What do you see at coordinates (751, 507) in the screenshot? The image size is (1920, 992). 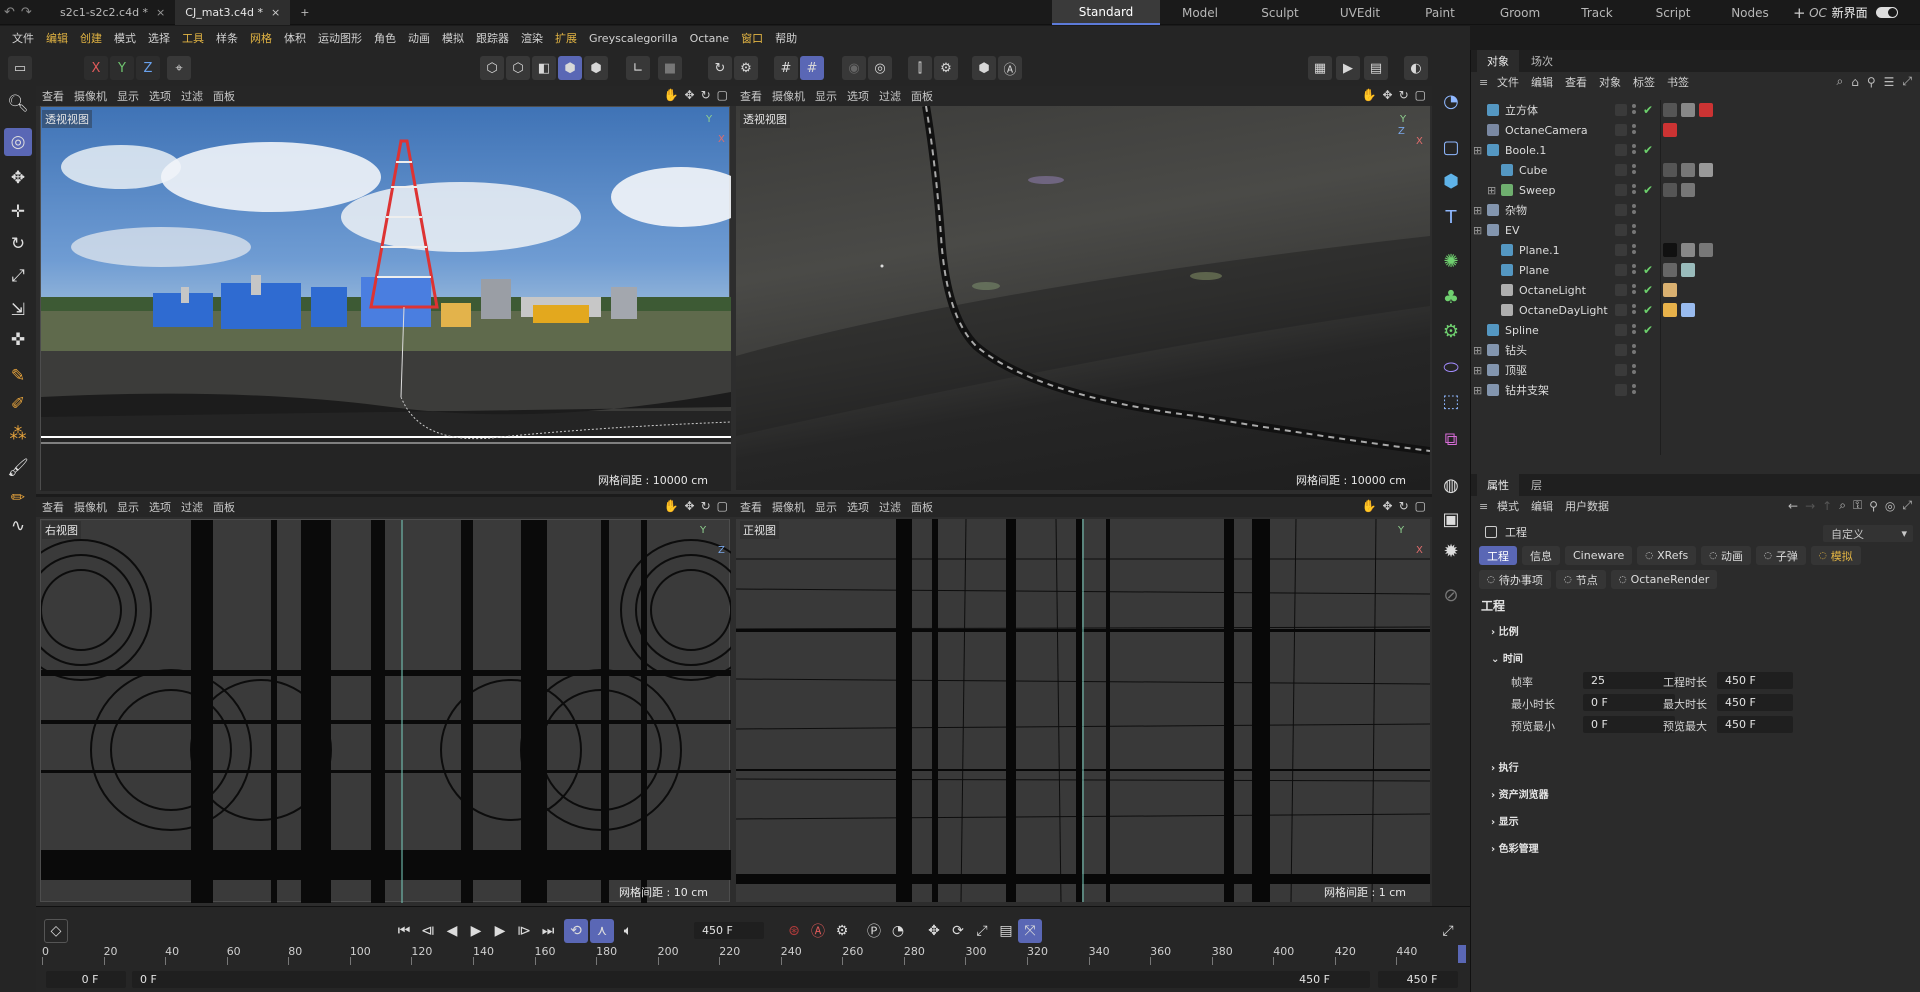 I see `vp-menu-view: 查看` at bounding box center [751, 507].